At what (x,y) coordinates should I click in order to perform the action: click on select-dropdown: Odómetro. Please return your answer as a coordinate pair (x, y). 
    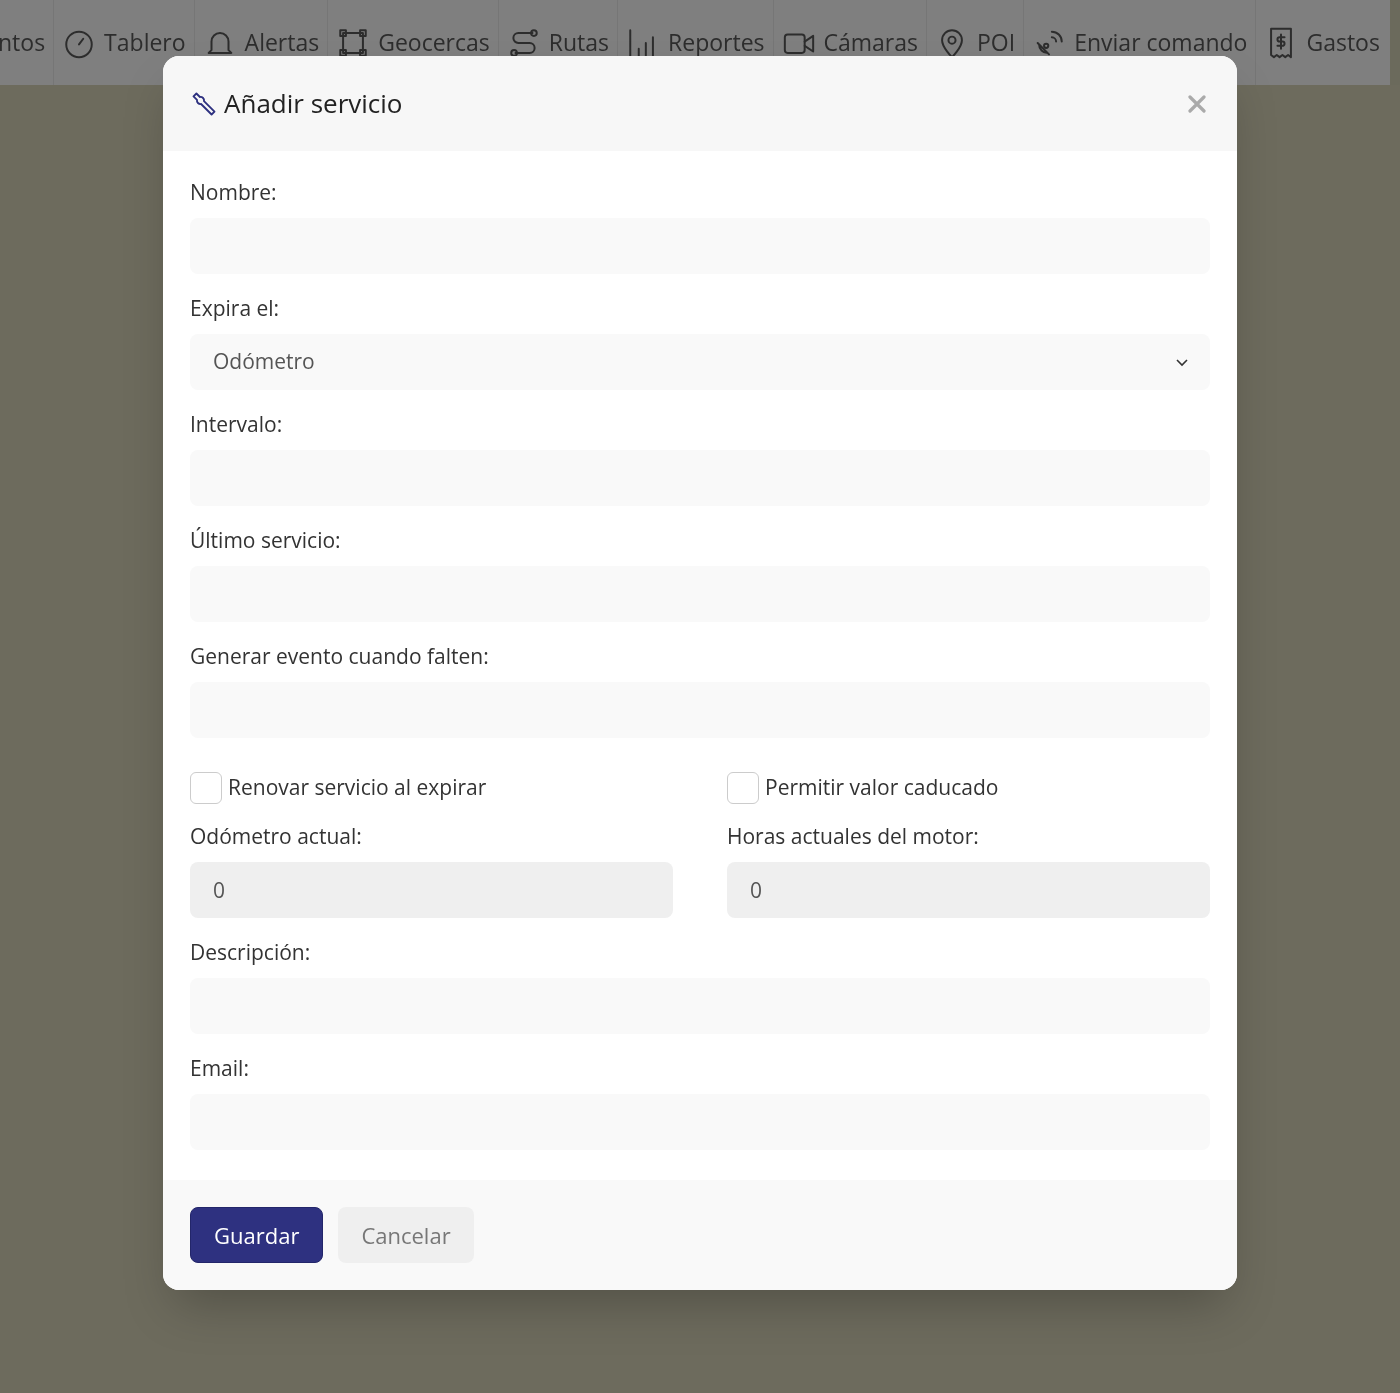
    Looking at the image, I should click on (700, 362).